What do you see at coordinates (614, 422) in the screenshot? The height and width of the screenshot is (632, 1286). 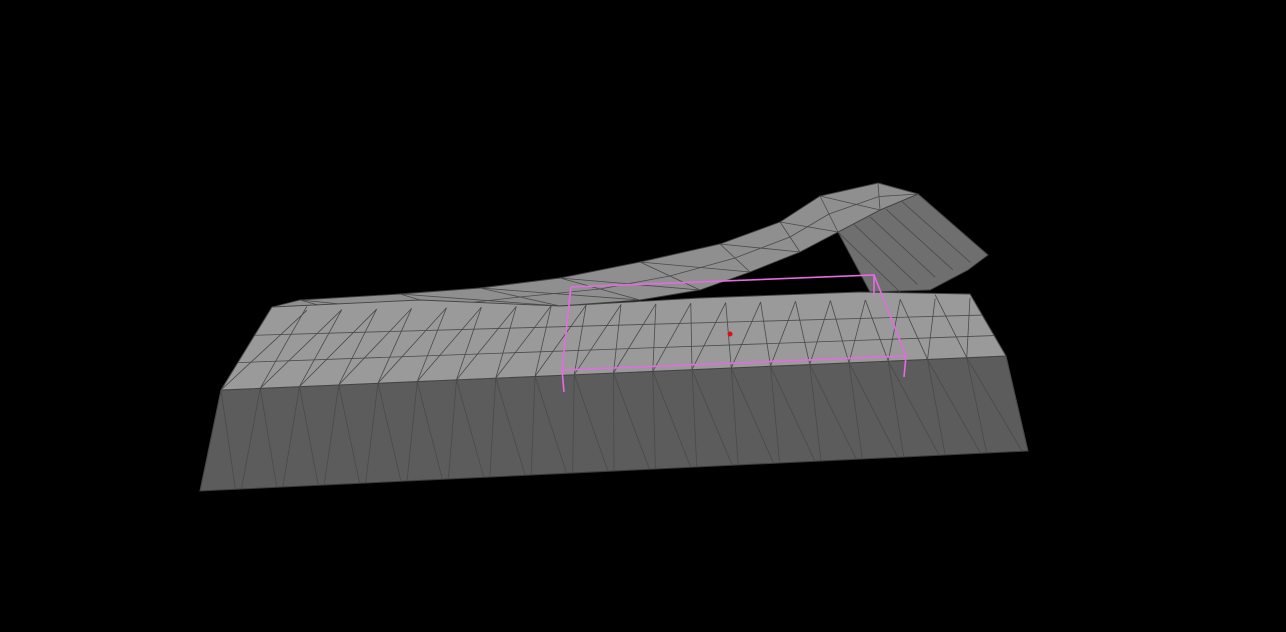 I see `slab-front-edge` at bounding box center [614, 422].